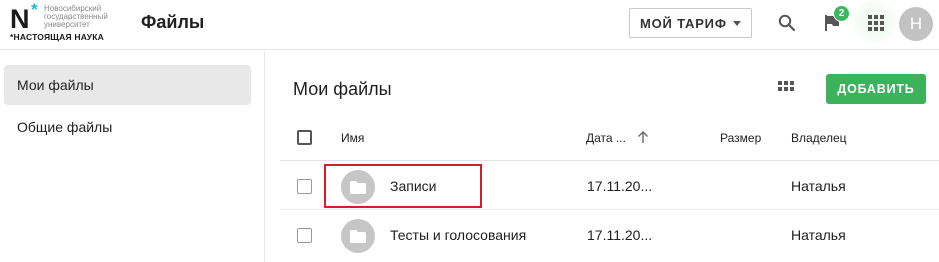  What do you see at coordinates (127, 85) in the screenshot?
I see `sidebar-item-my-files: Мои файлы` at bounding box center [127, 85].